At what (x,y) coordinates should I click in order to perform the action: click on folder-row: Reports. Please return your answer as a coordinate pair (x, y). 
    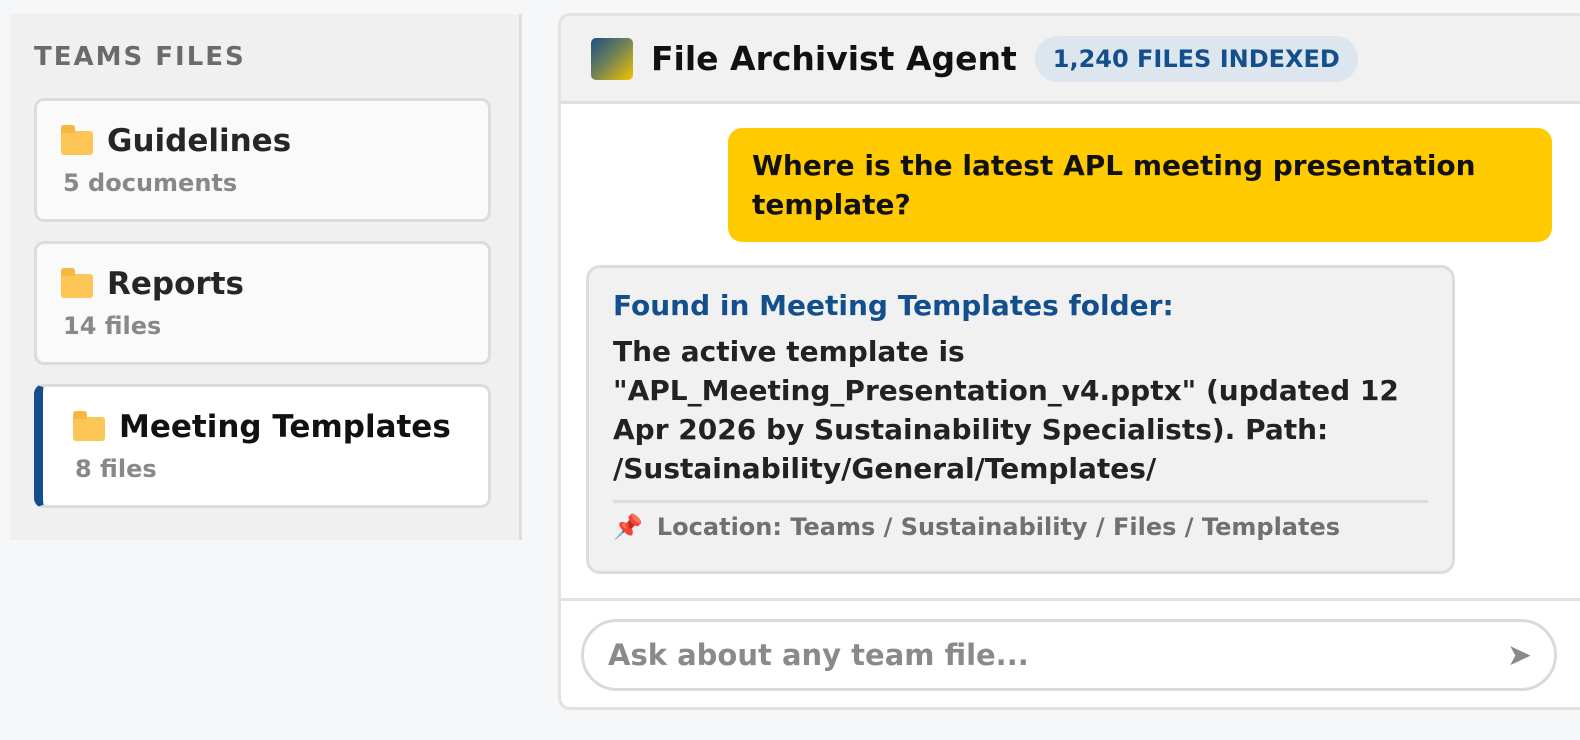
    Looking at the image, I should click on (262, 284).